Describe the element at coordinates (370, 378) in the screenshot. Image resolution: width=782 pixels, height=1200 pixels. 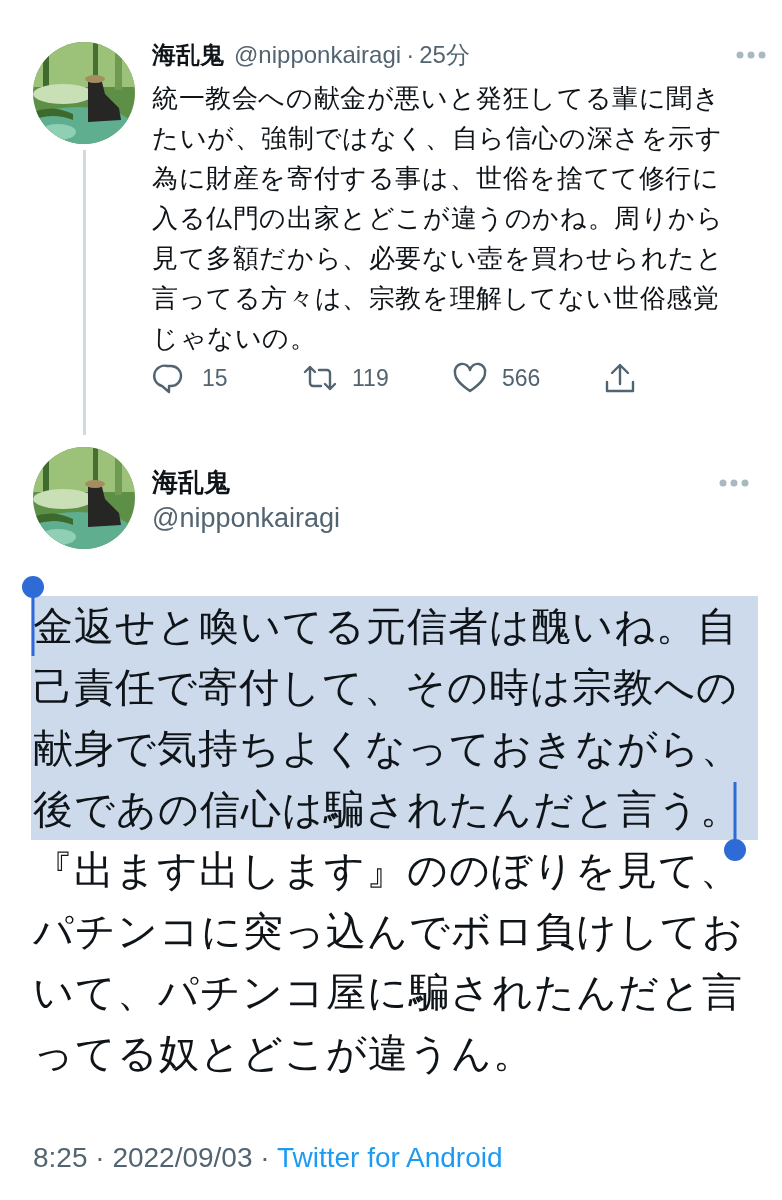
I see `action-count: 119` at that location.